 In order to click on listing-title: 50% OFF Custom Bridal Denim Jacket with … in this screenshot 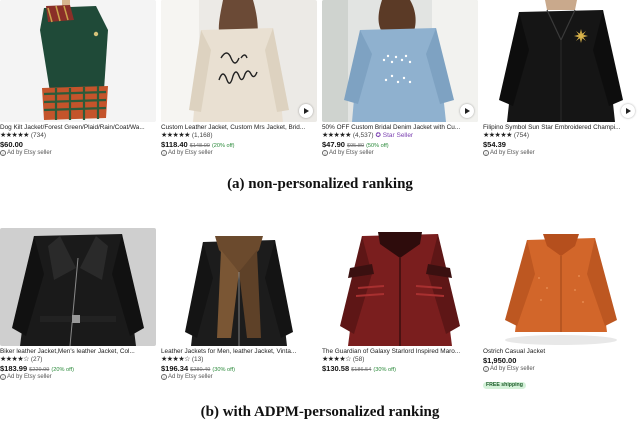, I will do `click(400, 128)`.